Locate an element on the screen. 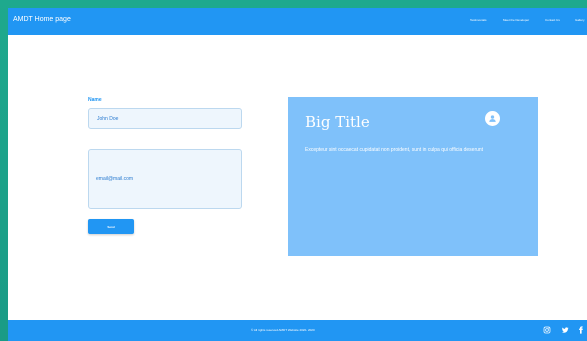 This screenshot has height=341, width=587. brand-link: AMDT Home page is located at coordinates (42, 19).